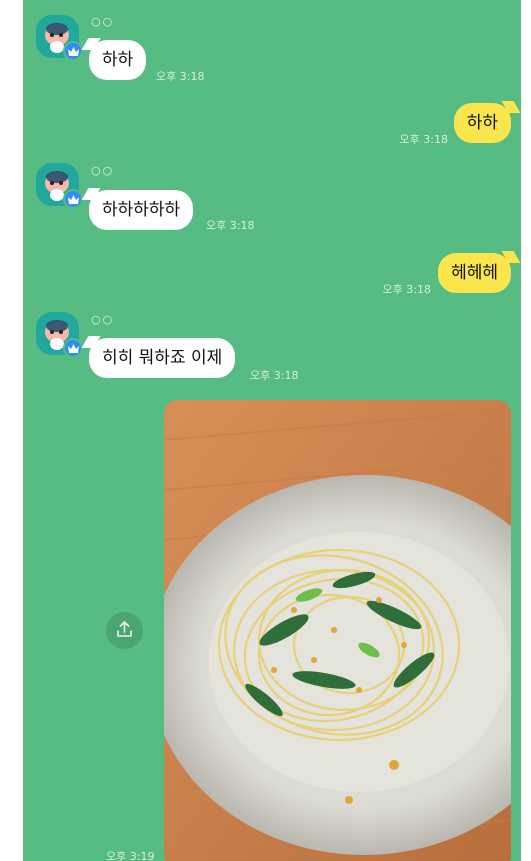  I want to click on message-bubble-incoming: 하하, so click(118, 60).